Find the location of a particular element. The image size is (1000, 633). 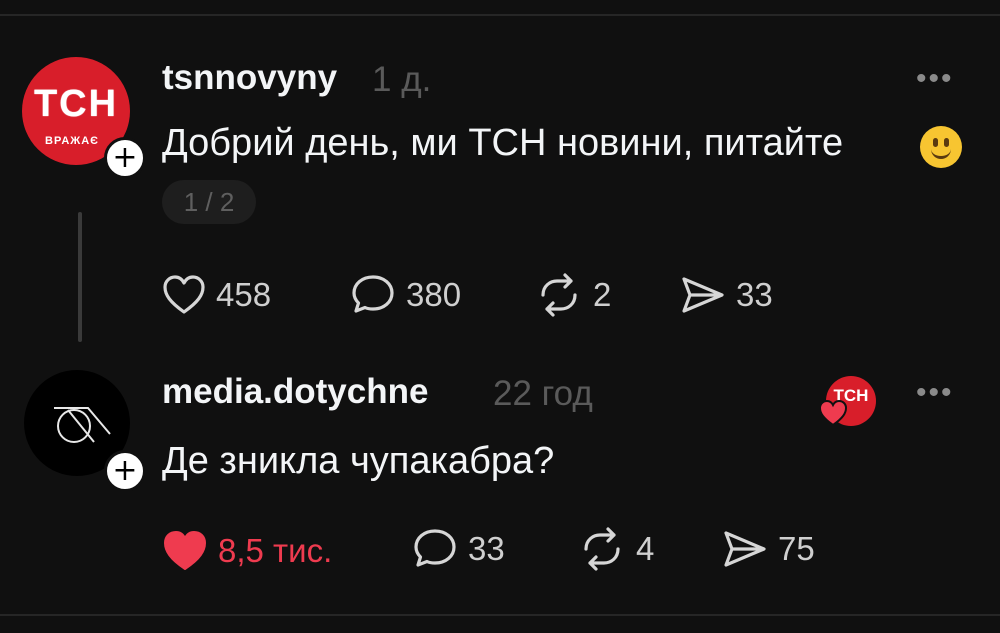

heart-icon is located at coordinates (184, 294).